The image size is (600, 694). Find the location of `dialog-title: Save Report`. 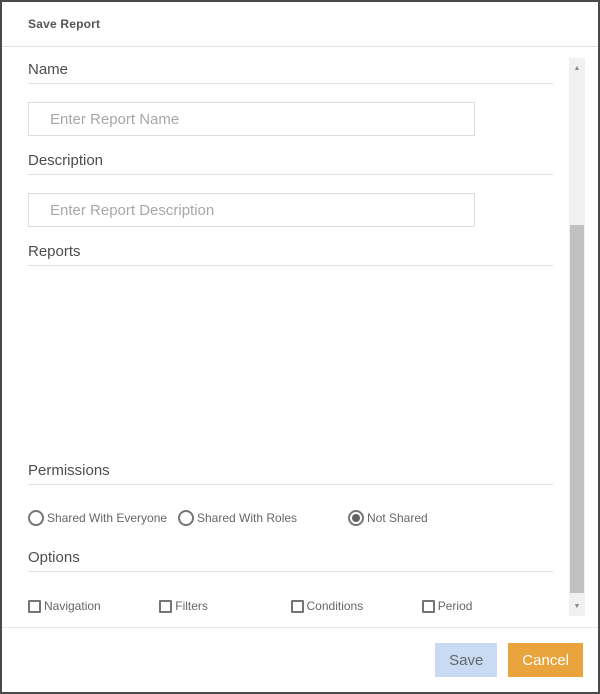

dialog-title: Save Report is located at coordinates (64, 24).